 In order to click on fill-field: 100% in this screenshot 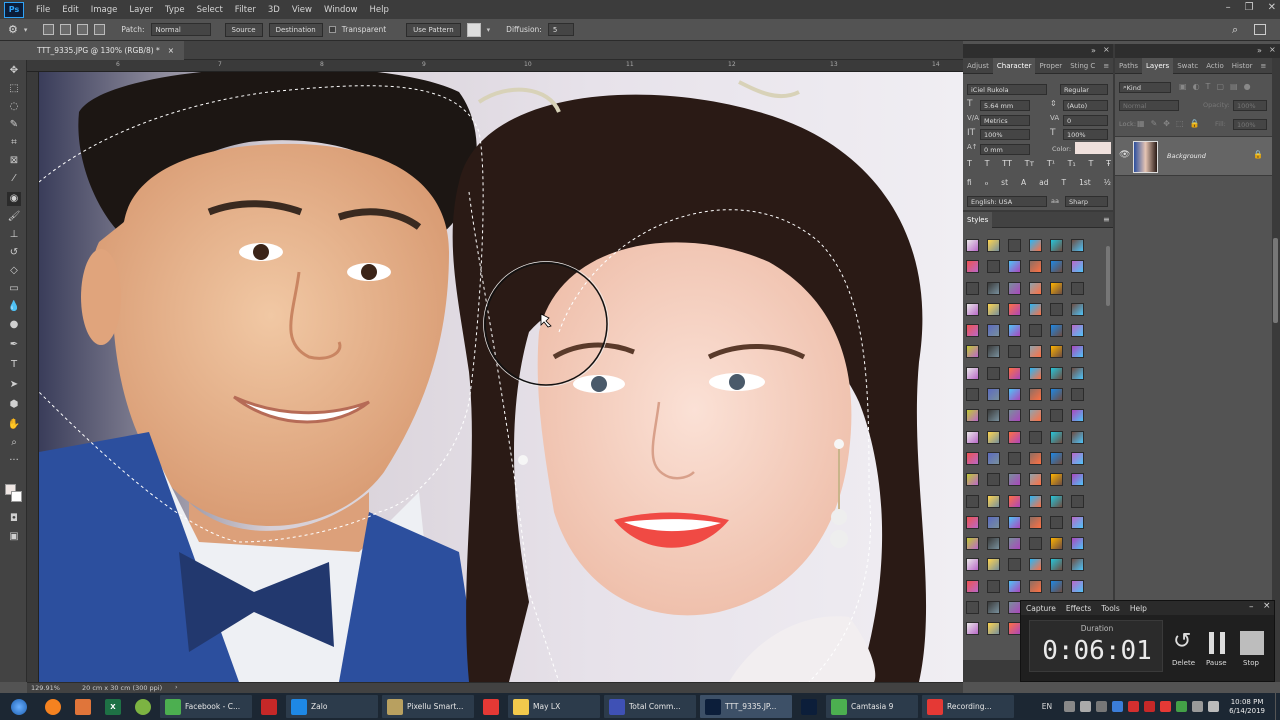, I will do `click(1250, 124)`.